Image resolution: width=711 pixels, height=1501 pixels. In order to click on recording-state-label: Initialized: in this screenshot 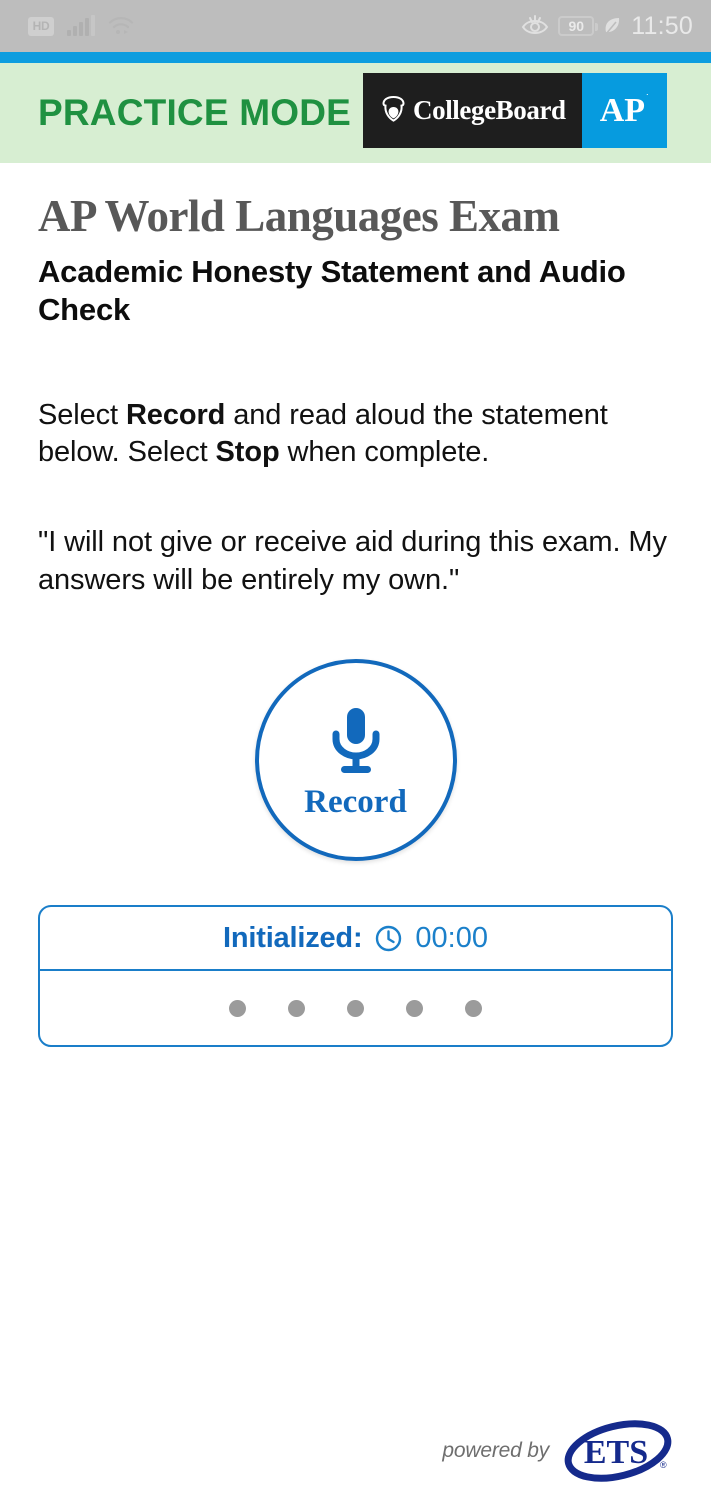, I will do `click(293, 937)`.